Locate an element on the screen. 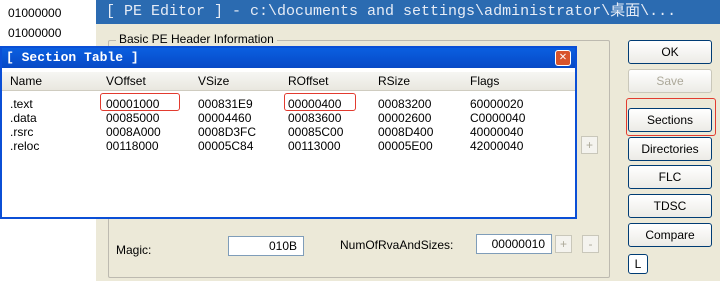  close-icon: ✕ is located at coordinates (563, 58).